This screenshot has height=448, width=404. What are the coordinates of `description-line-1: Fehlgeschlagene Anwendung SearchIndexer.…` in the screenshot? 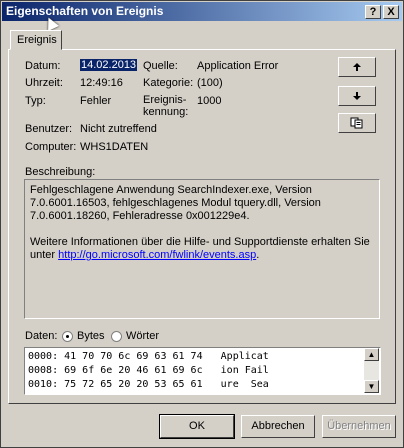 It's located at (171, 190).